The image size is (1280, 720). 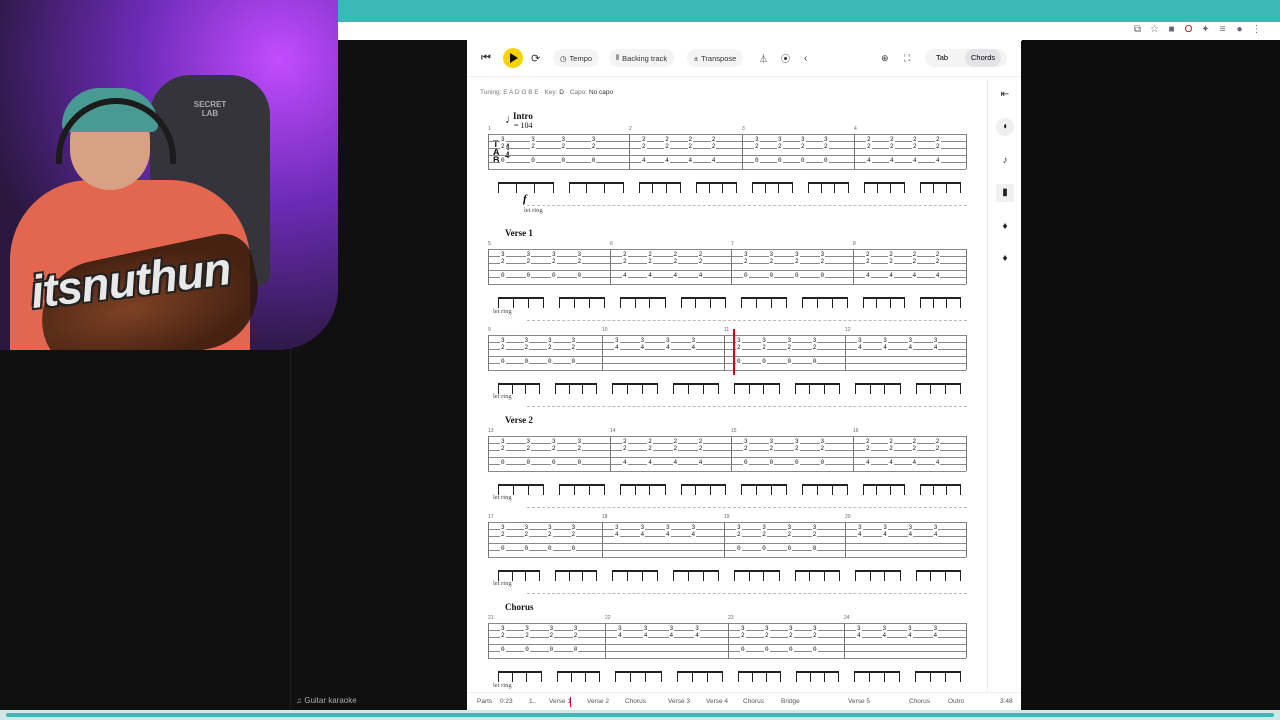 What do you see at coordinates (1005, 227) in the screenshot?
I see `drum-track-icon: ♦` at bounding box center [1005, 227].